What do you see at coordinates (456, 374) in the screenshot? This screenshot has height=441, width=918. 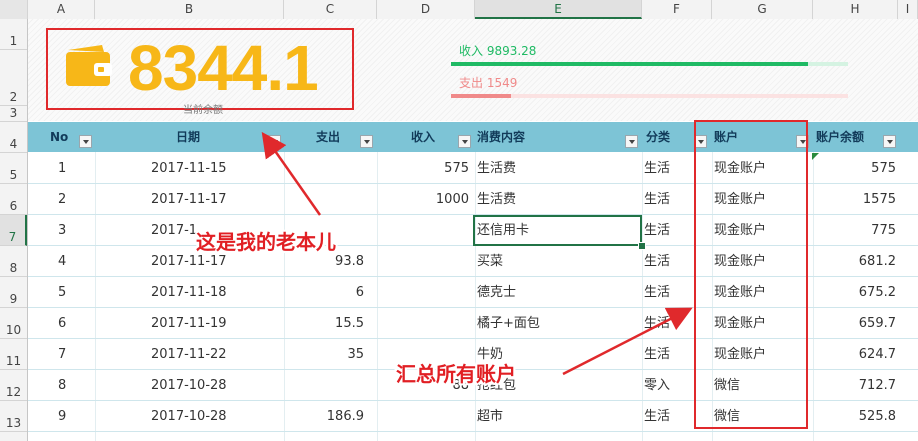 I see `callout-accounts: 汇总所有账户` at bounding box center [456, 374].